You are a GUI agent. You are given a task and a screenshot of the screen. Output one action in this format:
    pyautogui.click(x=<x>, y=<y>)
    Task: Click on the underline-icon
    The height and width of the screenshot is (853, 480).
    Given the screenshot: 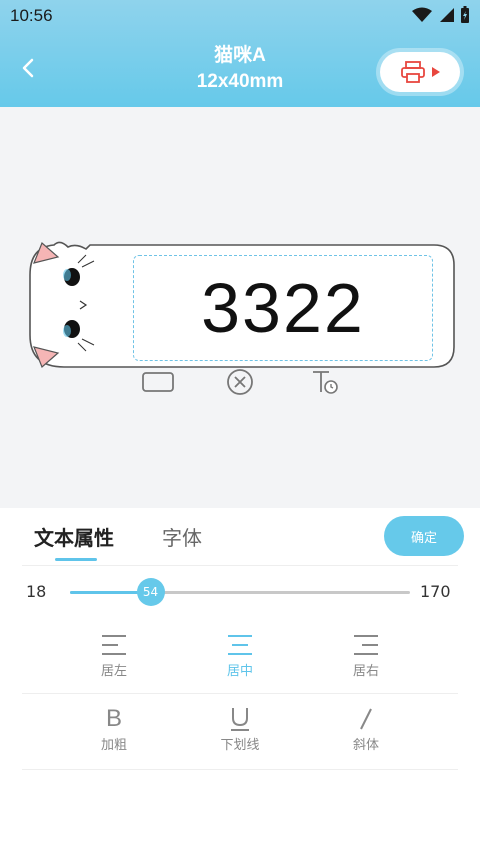 What is the action you would take?
    pyautogui.click(x=240, y=719)
    